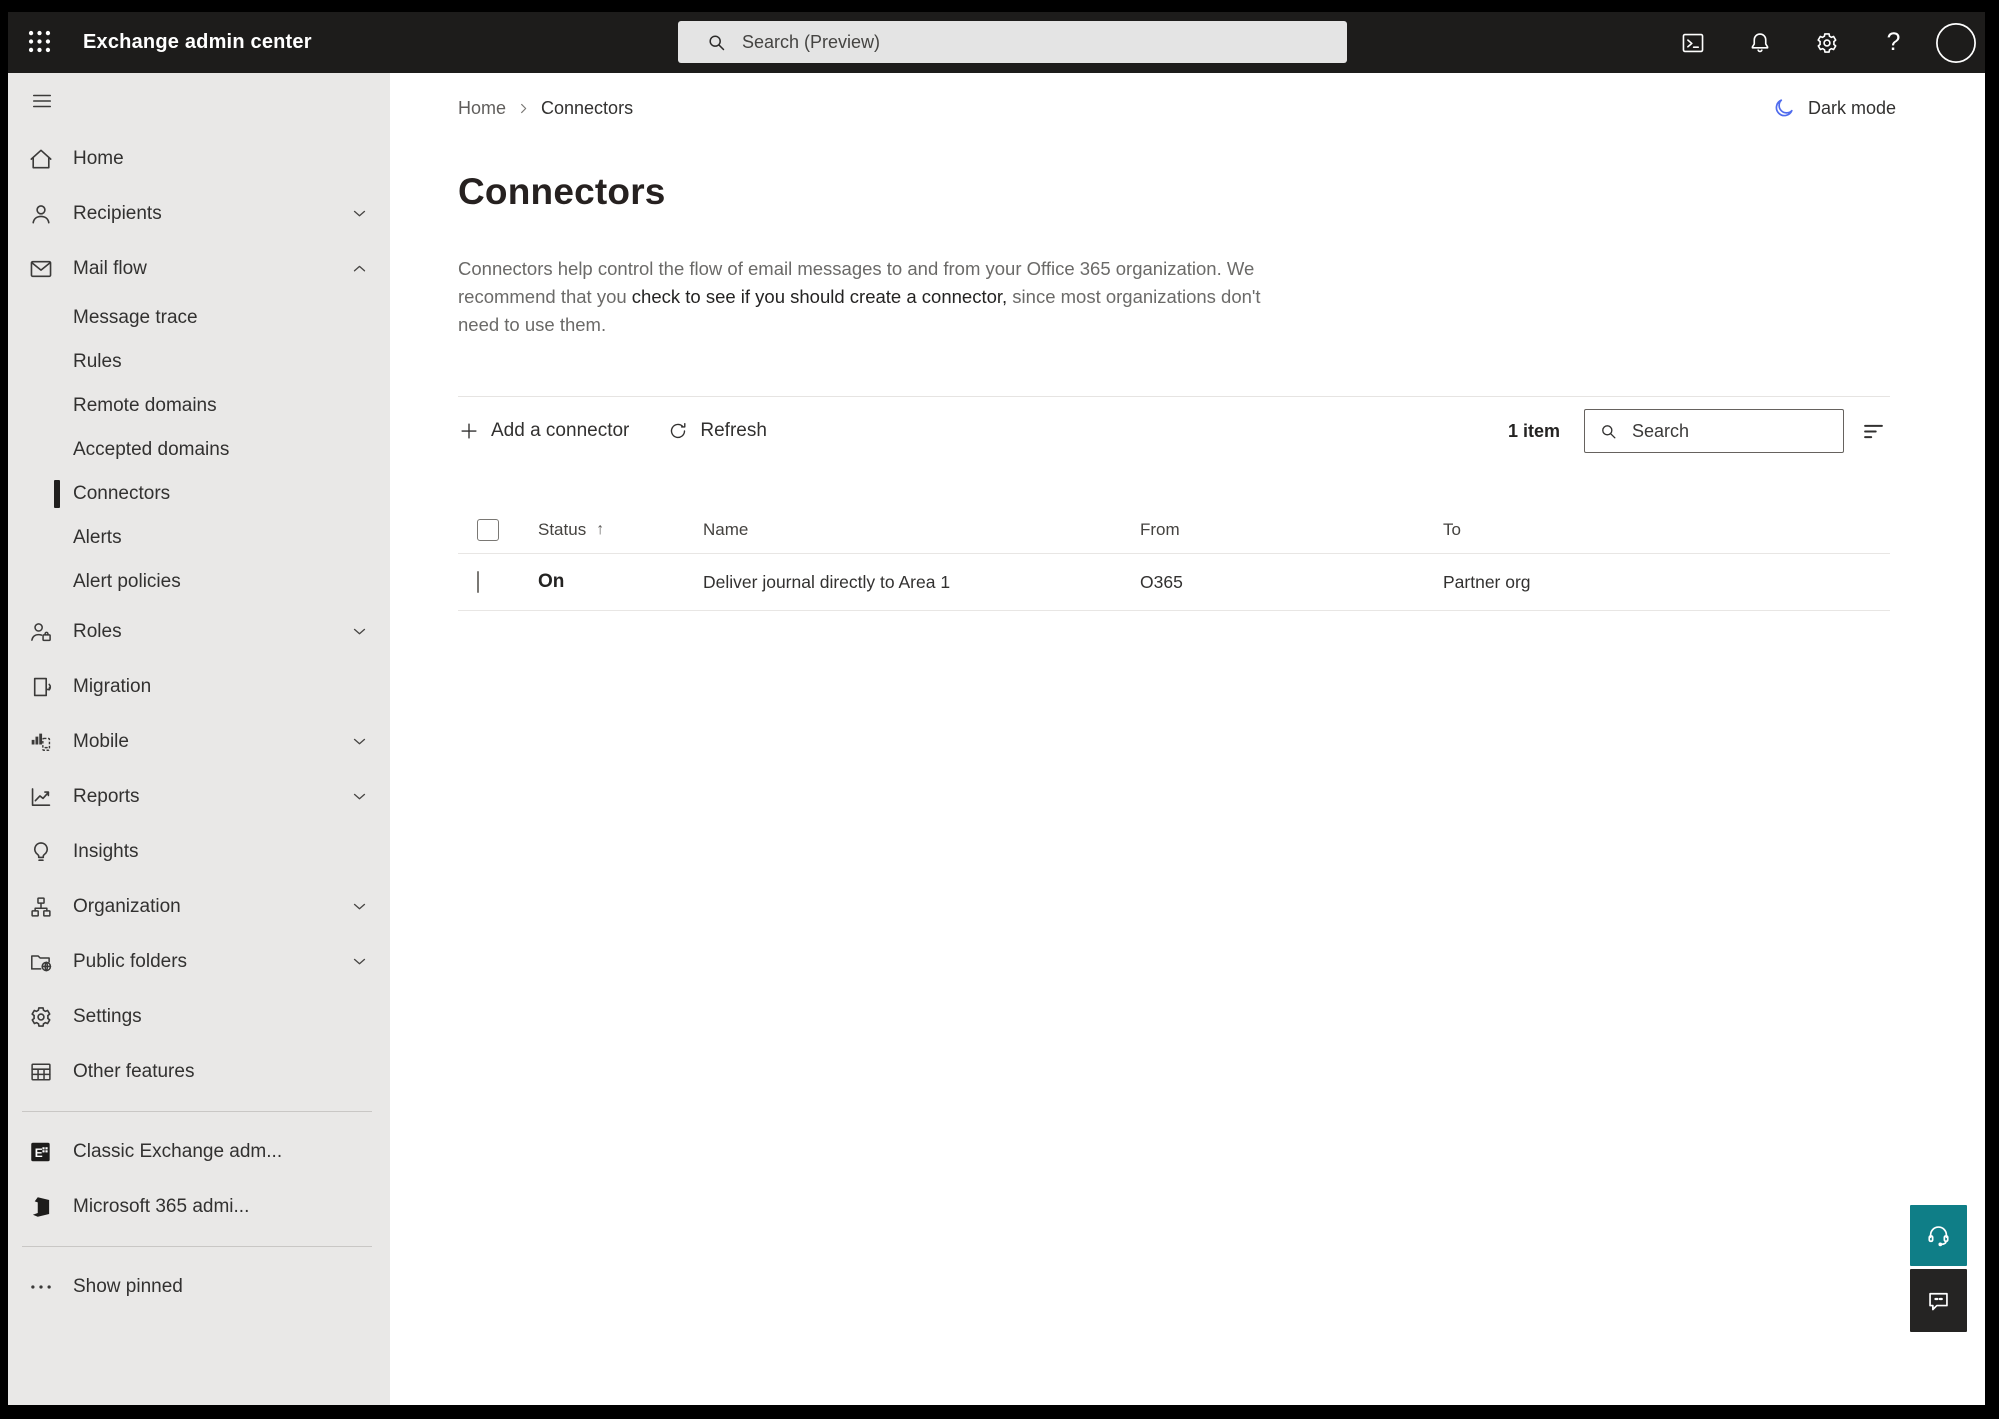 Image resolution: width=1999 pixels, height=1419 pixels. What do you see at coordinates (199, 851) in the screenshot?
I see `sidebar-item-insights: Insights` at bounding box center [199, 851].